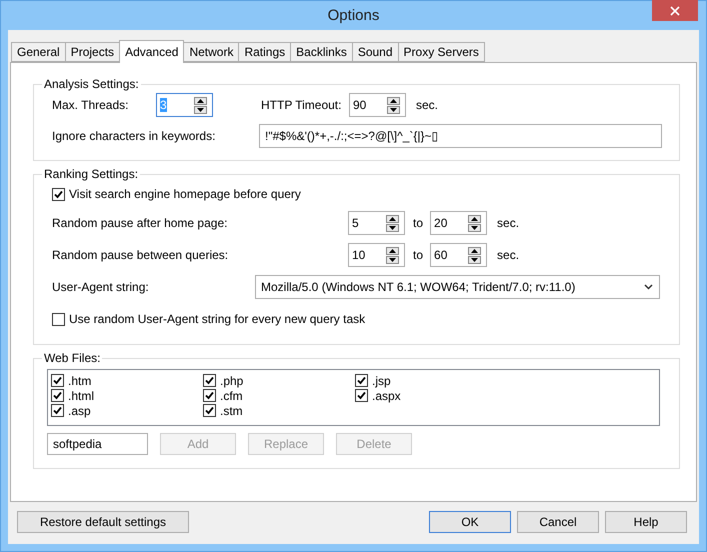 This screenshot has height=552, width=707. What do you see at coordinates (321, 52) in the screenshot?
I see `tab: Backlinks` at bounding box center [321, 52].